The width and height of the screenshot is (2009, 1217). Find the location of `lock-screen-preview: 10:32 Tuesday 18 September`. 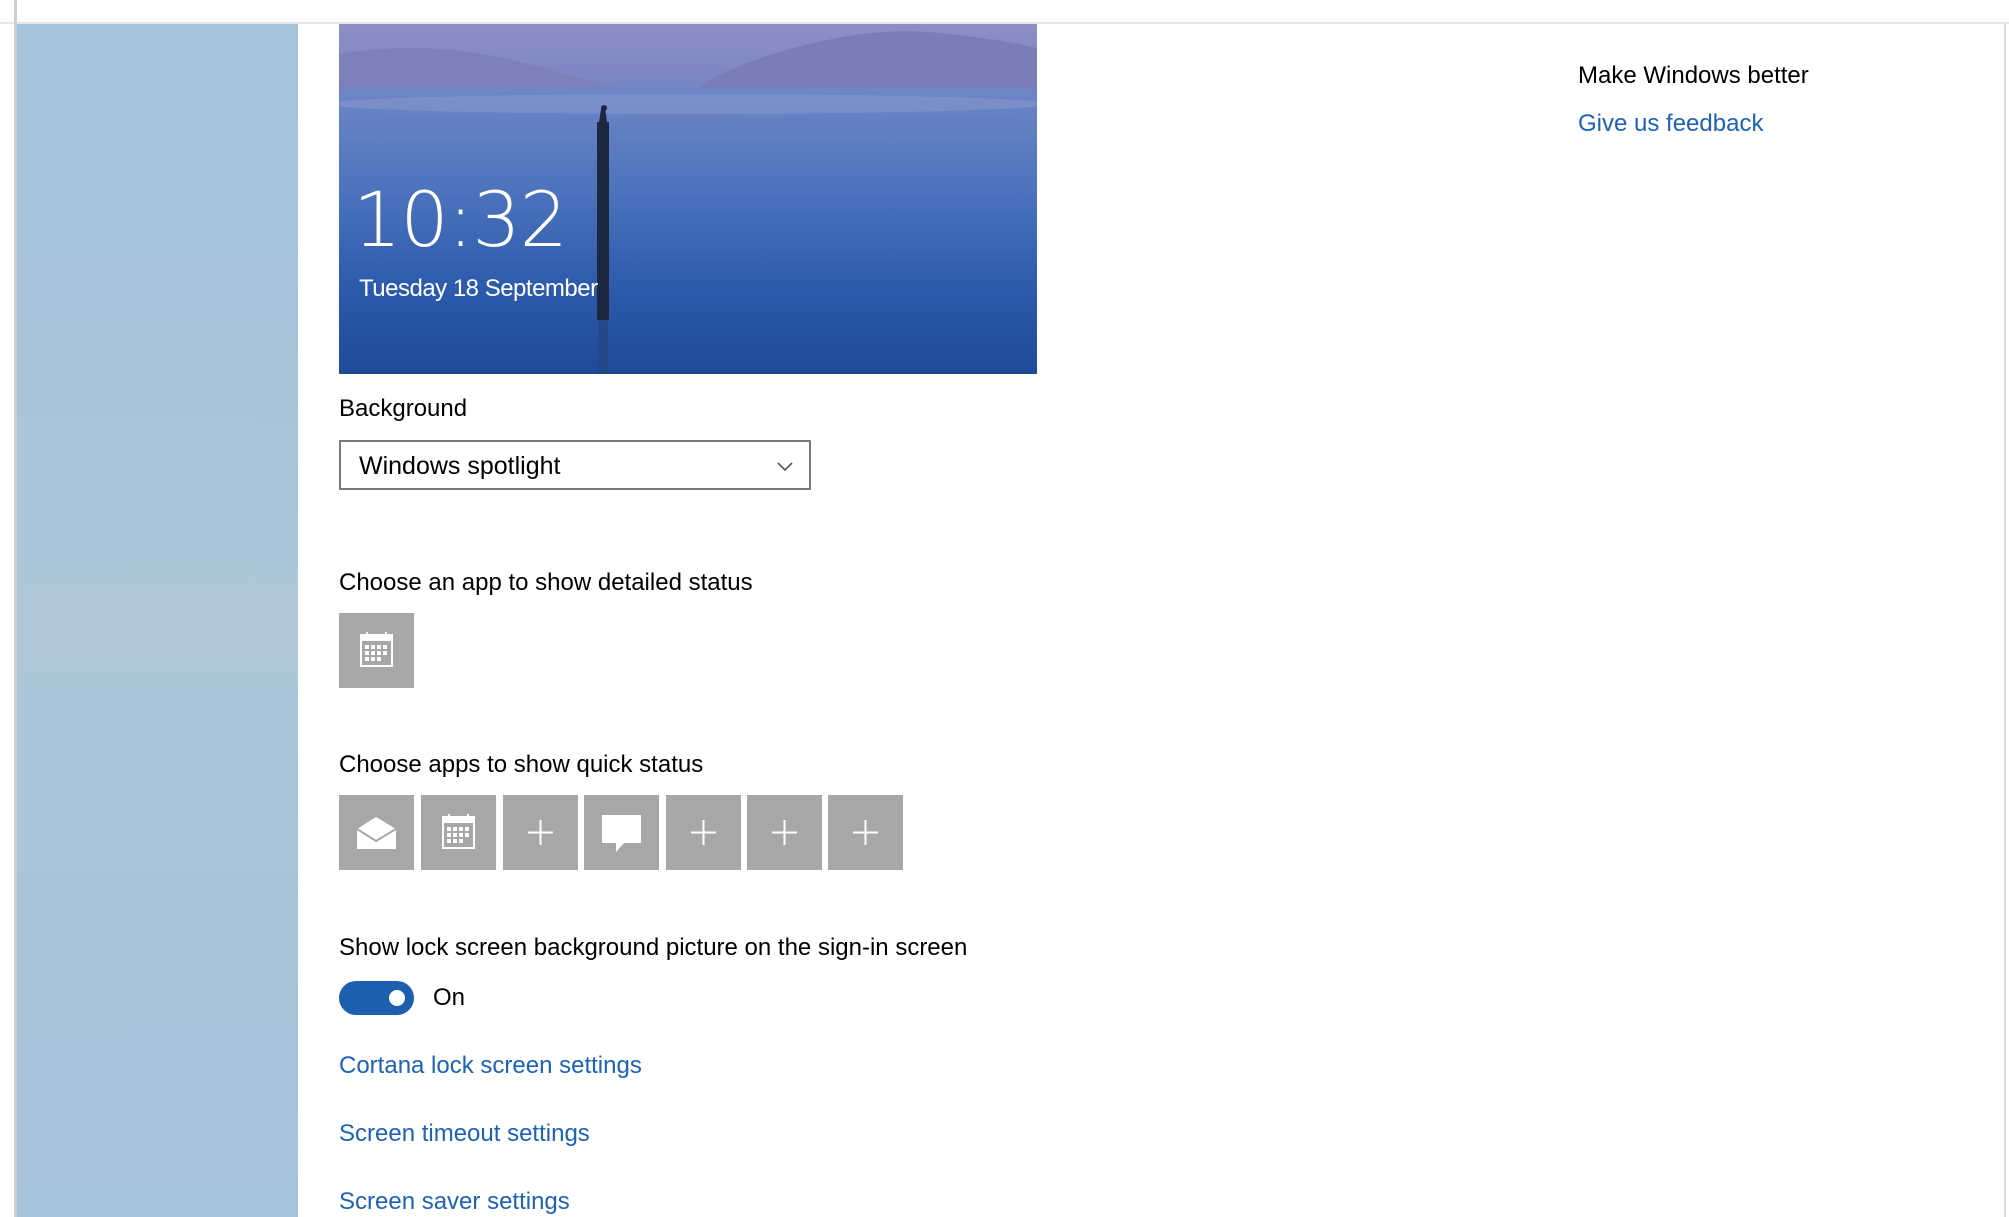

lock-screen-preview: 10:32 Tuesday 18 September is located at coordinates (688, 199).